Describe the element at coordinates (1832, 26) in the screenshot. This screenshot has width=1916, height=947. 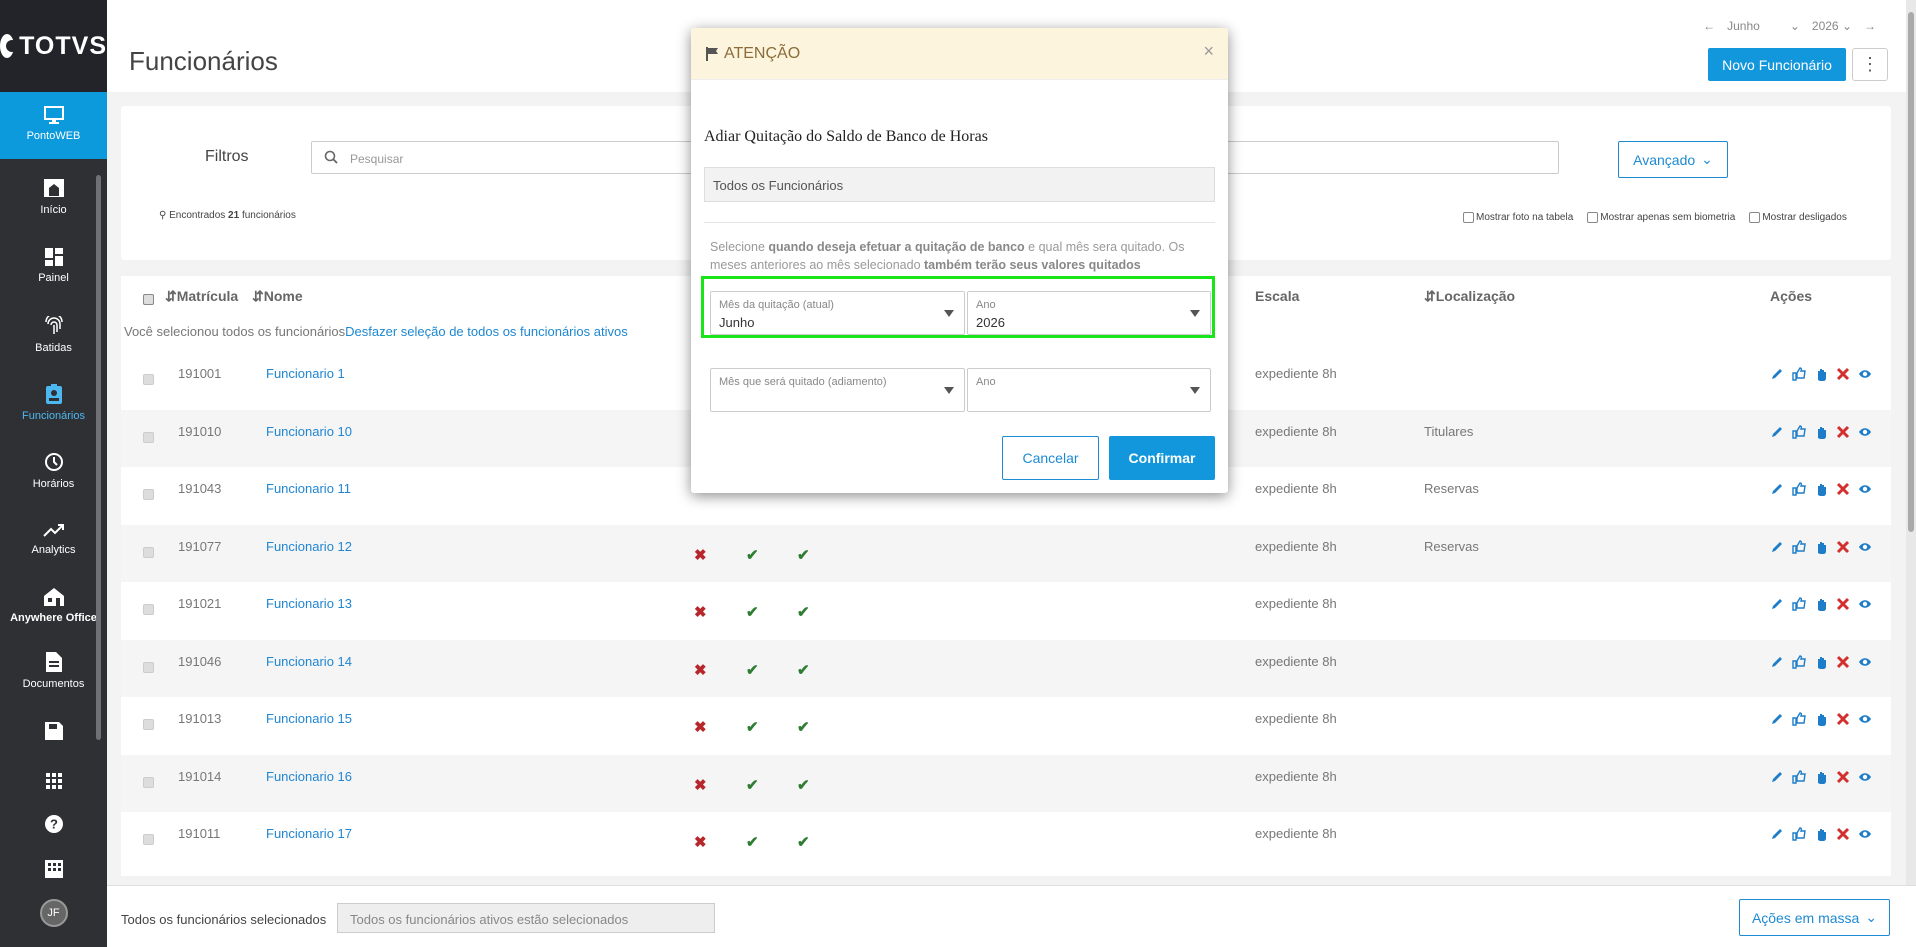
I see `year-select: 2026 ⌄` at that location.